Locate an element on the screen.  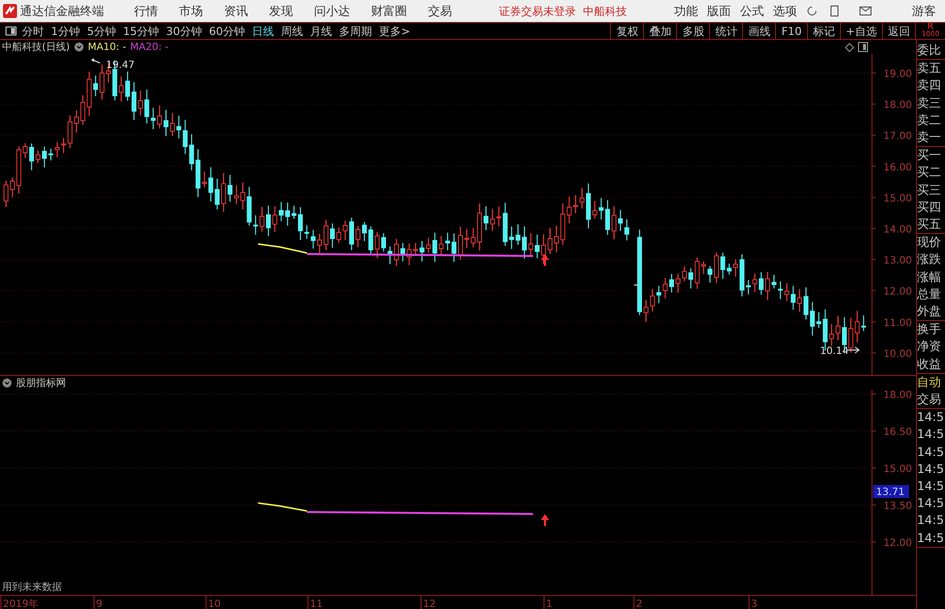
period-tab: 多周期 is located at coordinates (355, 31).